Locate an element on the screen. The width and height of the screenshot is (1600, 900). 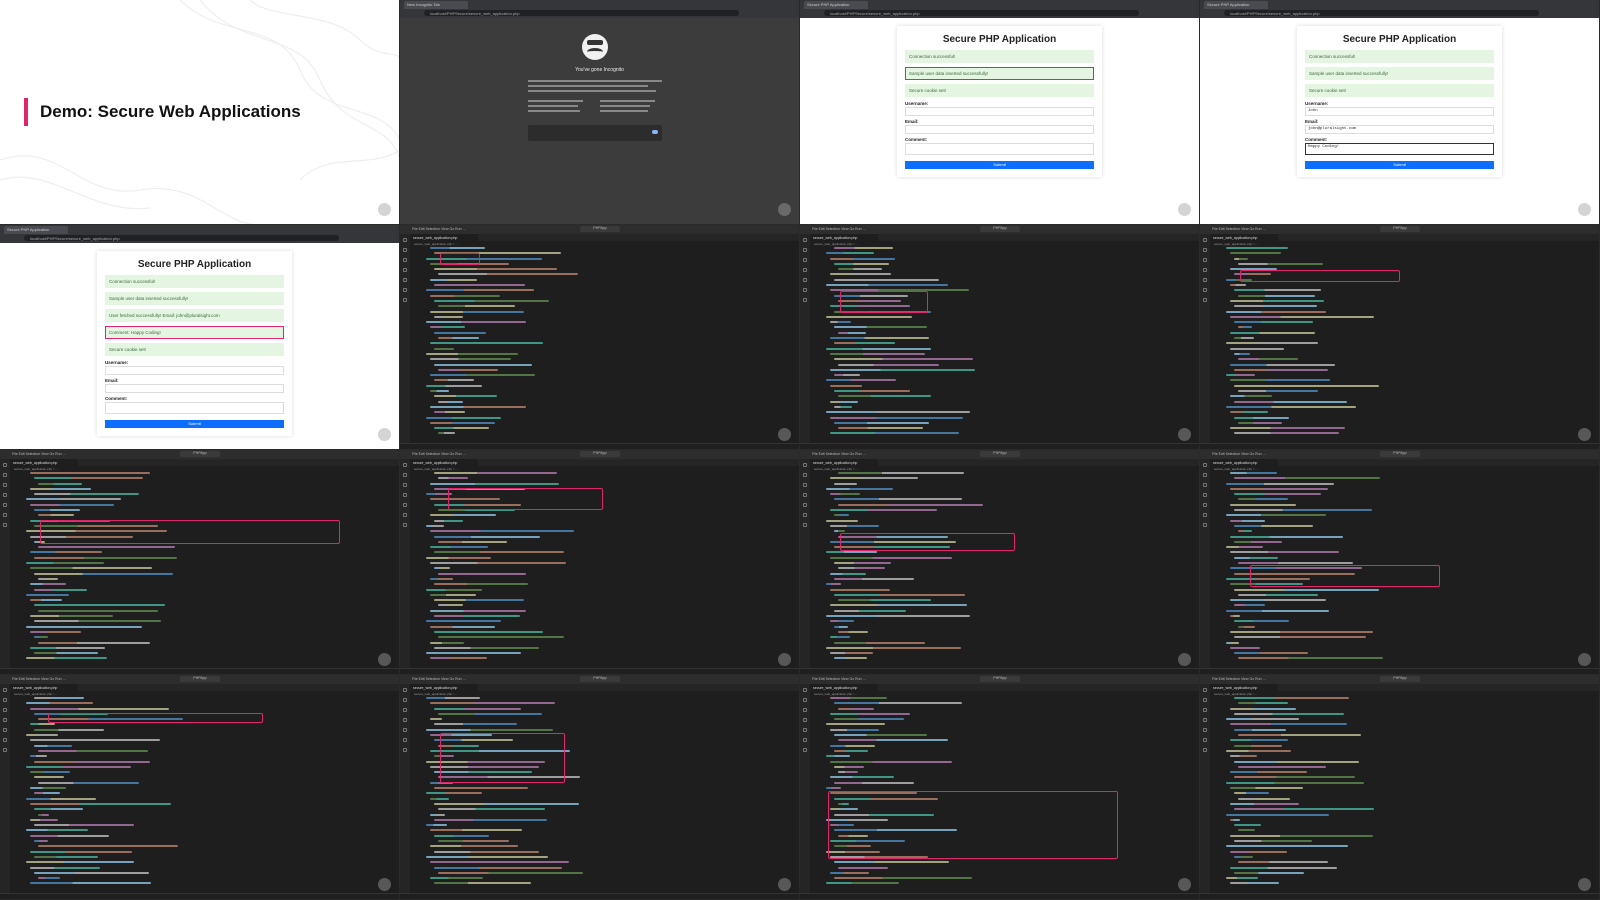
username-input is located at coordinates (999, 111).